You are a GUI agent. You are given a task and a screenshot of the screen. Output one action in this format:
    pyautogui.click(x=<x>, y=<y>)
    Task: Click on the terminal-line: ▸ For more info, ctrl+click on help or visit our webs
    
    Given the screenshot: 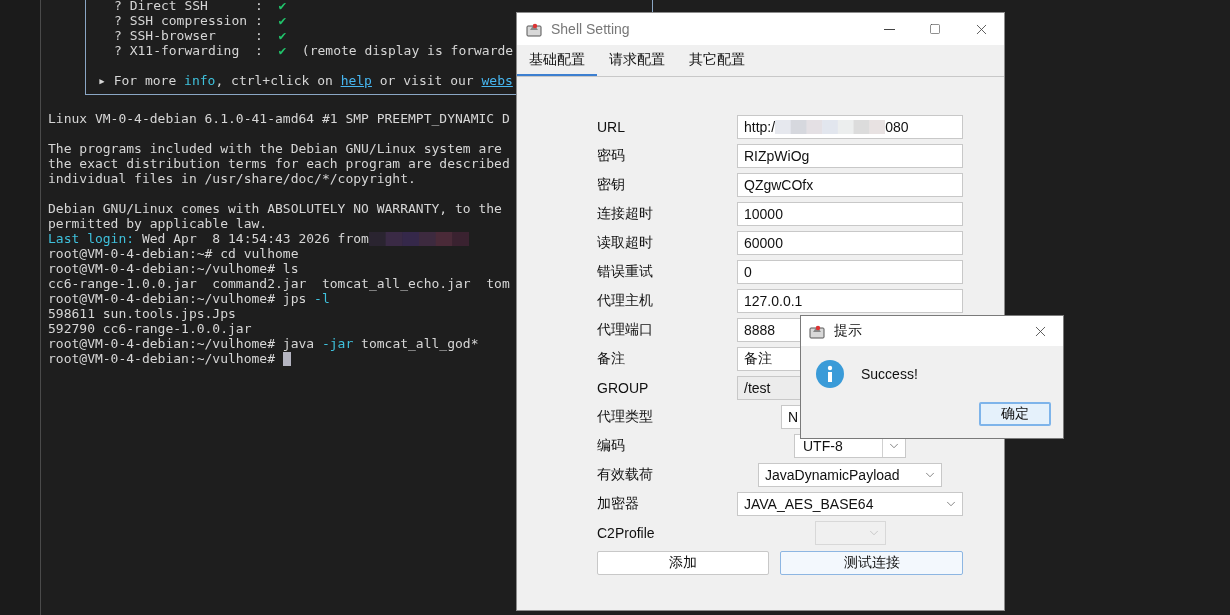 What is the action you would take?
    pyautogui.click(x=305, y=80)
    